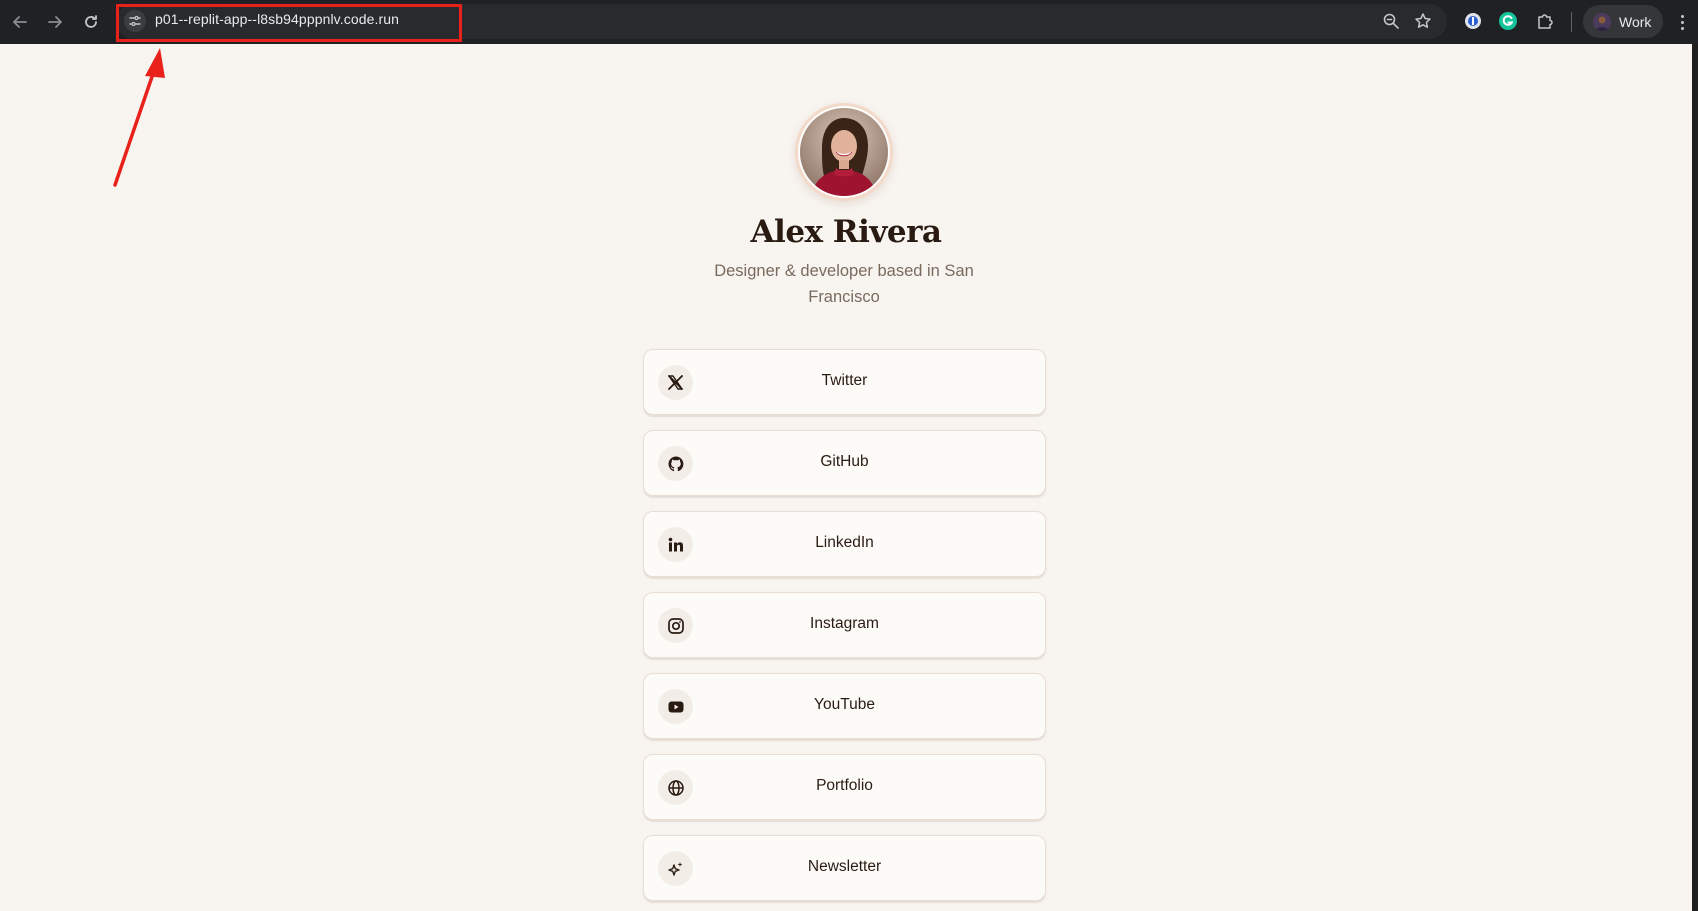 This screenshot has height=911, width=1698. I want to click on link-youtube: YouTube, so click(844, 706).